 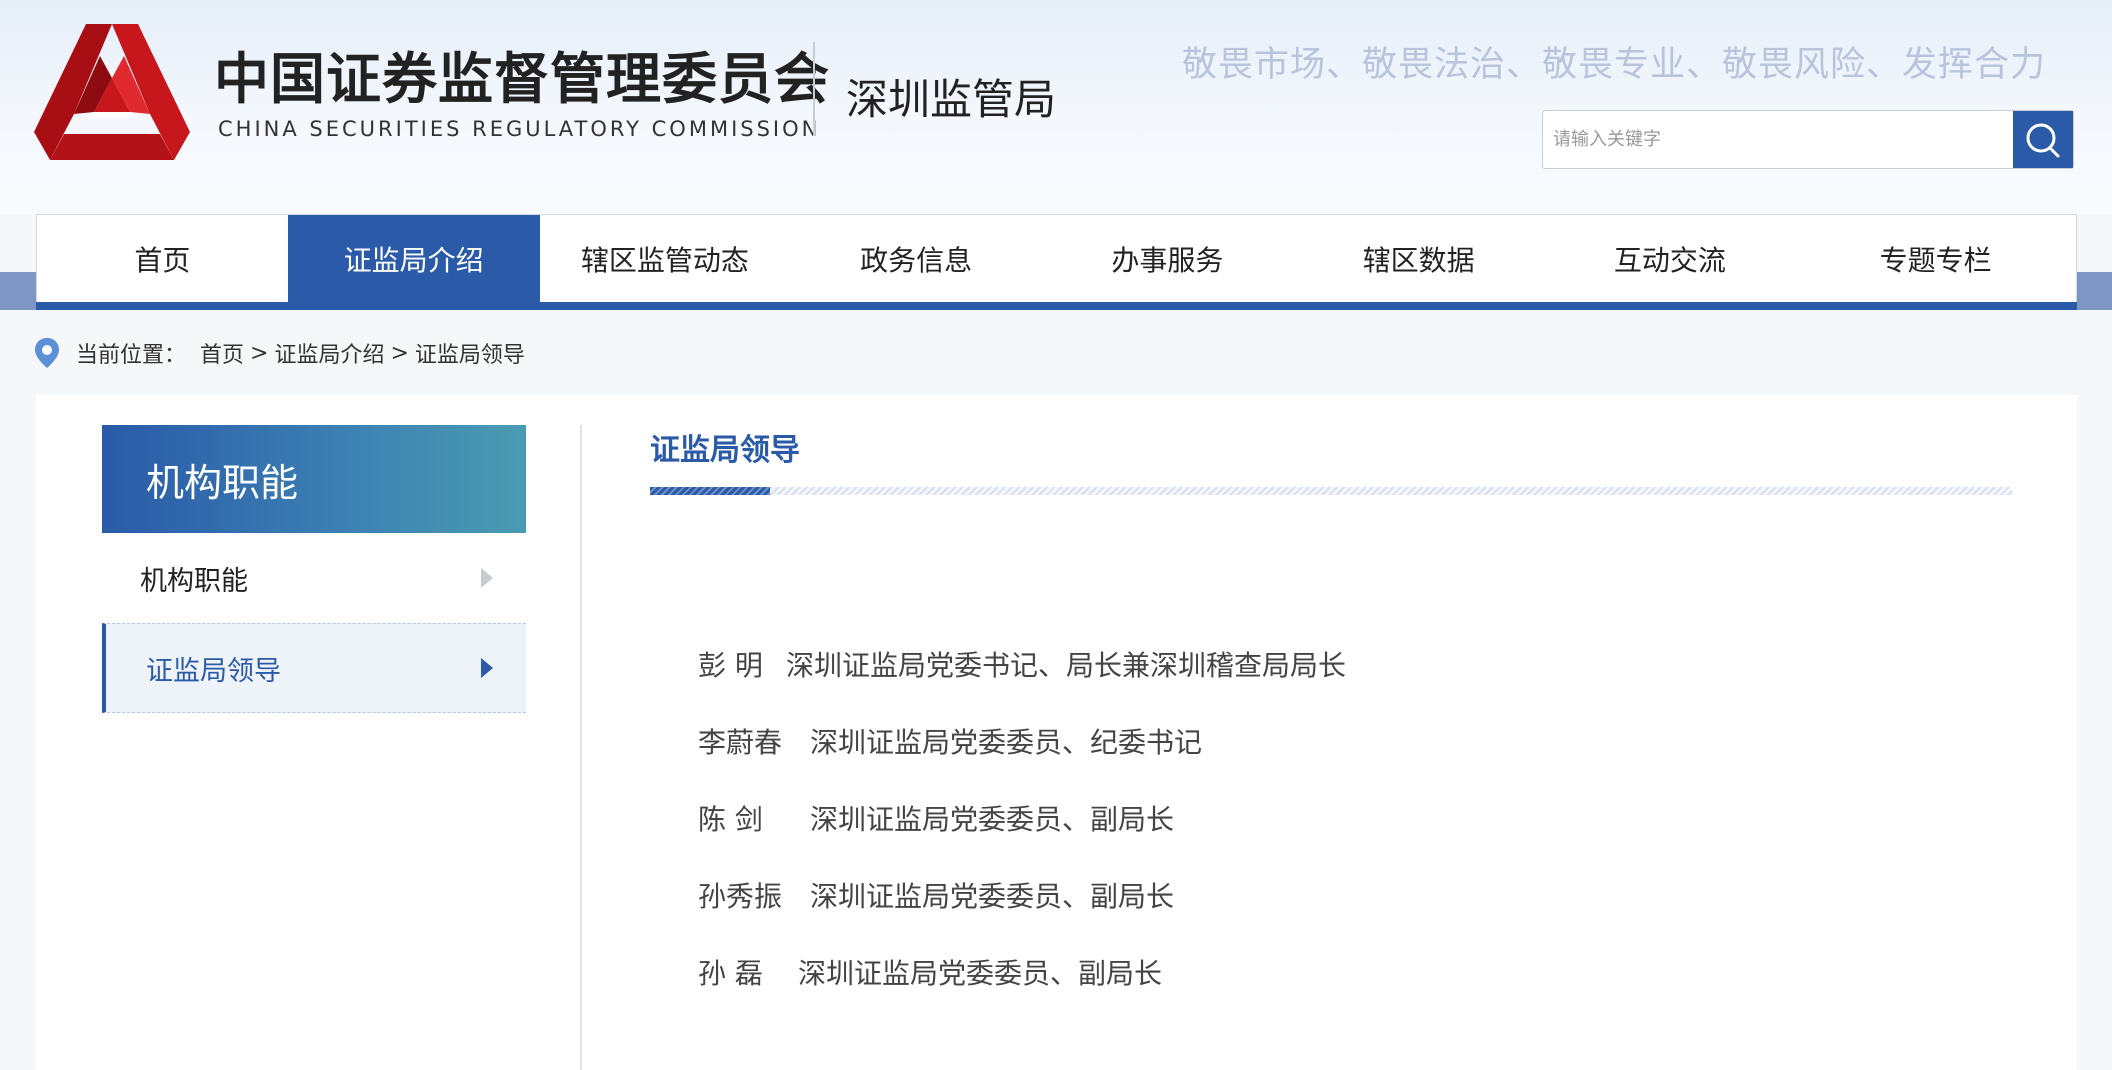 What do you see at coordinates (730, 819) in the screenshot?
I see `leader-name: 陈 剑` at bounding box center [730, 819].